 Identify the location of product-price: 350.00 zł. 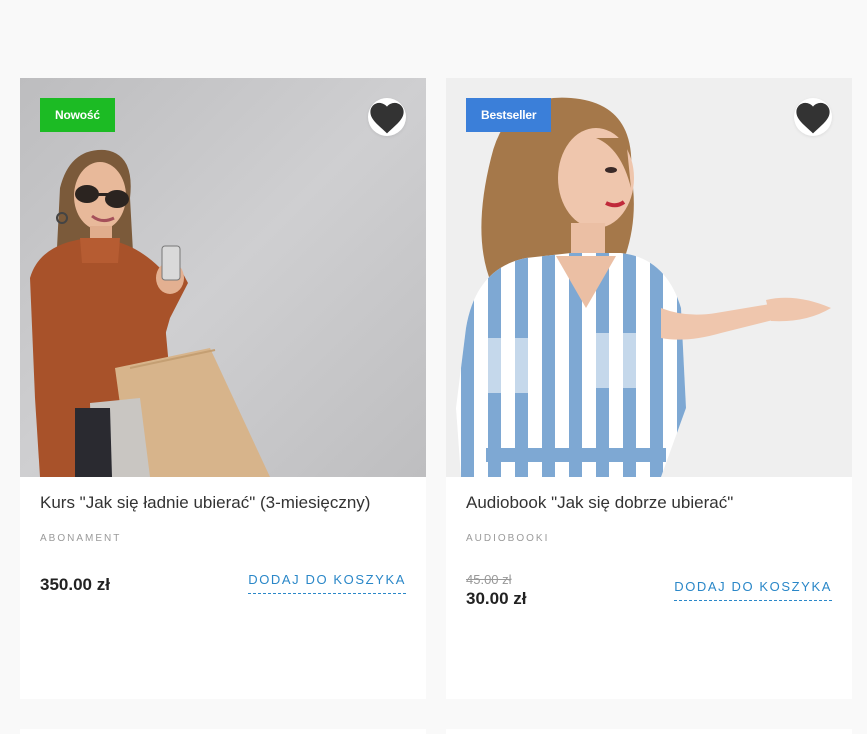
(75, 584).